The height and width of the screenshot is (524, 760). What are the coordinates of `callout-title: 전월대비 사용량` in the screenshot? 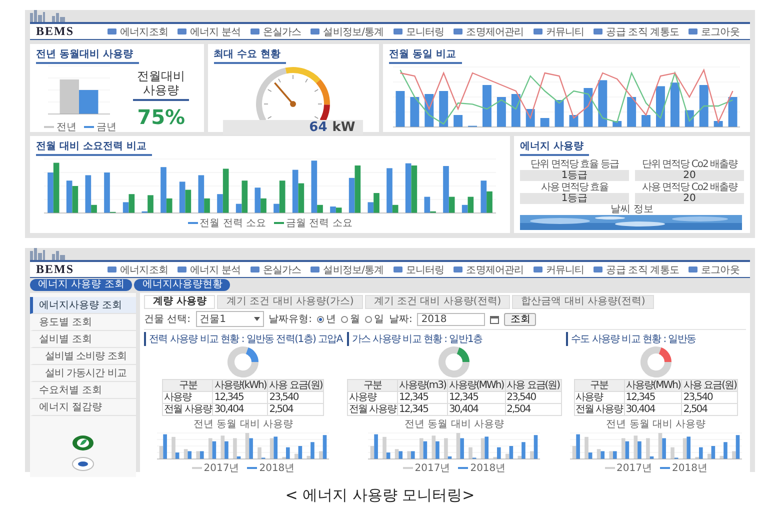 It's located at (161, 85).